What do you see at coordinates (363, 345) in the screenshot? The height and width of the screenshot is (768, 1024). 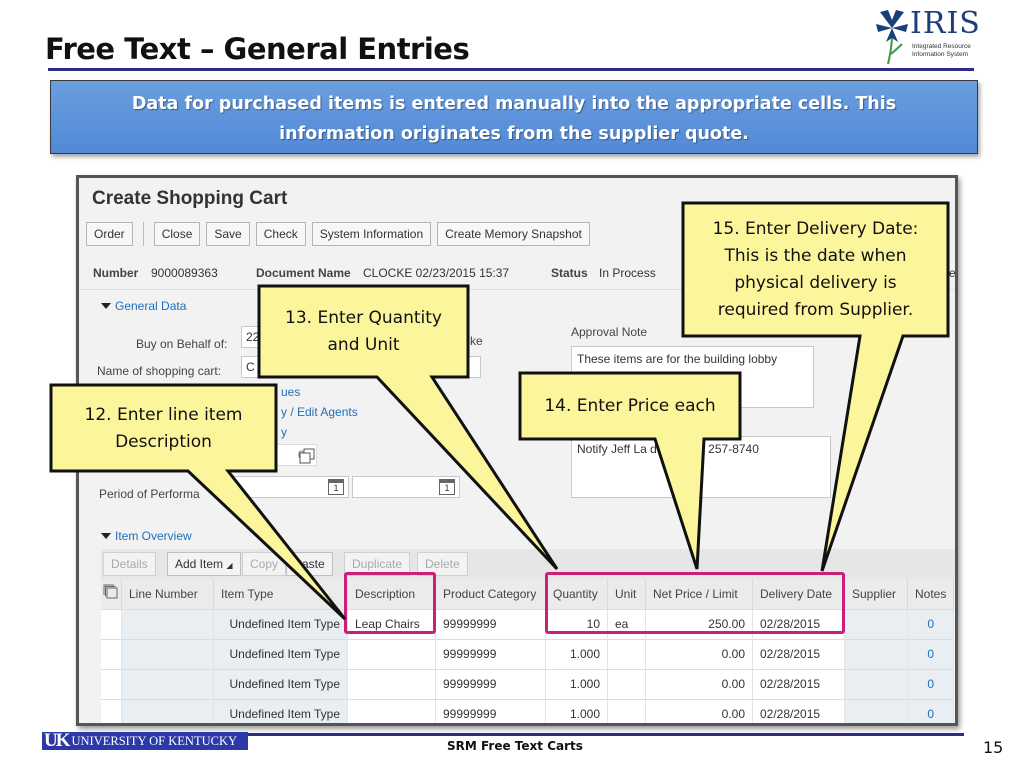 I see `callout-13-line2: and Unit` at bounding box center [363, 345].